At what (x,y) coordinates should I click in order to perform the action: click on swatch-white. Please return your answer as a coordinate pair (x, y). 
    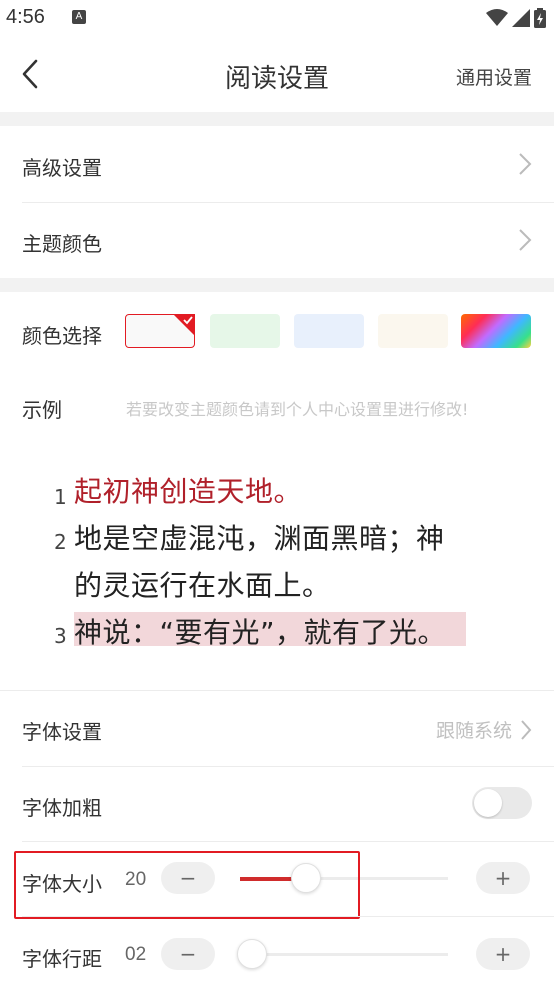
    Looking at the image, I should click on (160, 331).